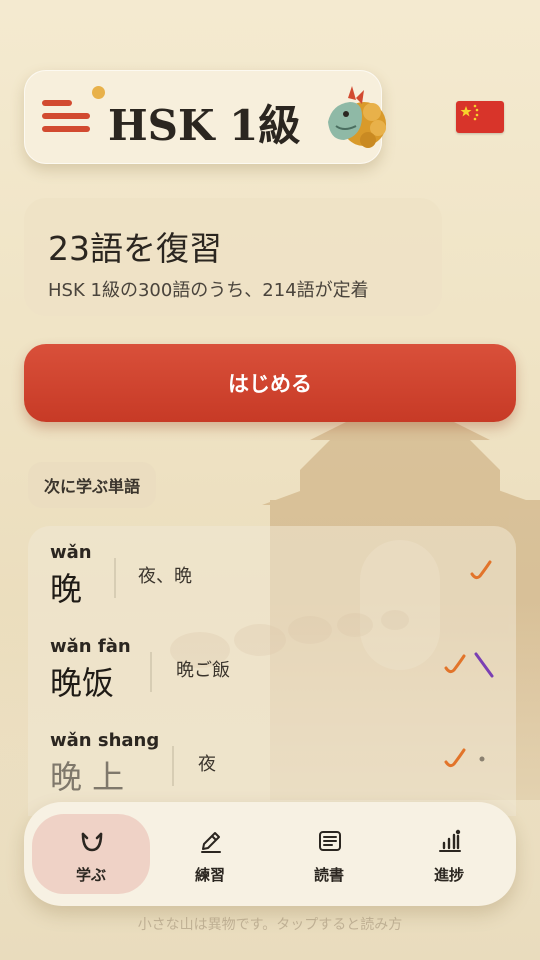 This screenshot has height=960, width=540. What do you see at coordinates (92, 842) in the screenshot?
I see `learn-icon` at bounding box center [92, 842].